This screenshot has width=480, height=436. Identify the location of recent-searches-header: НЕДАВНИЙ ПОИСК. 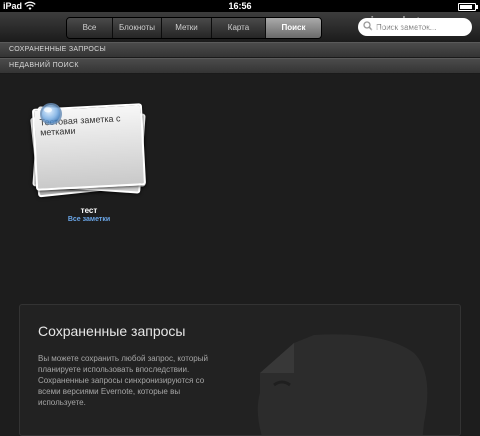
(240, 66).